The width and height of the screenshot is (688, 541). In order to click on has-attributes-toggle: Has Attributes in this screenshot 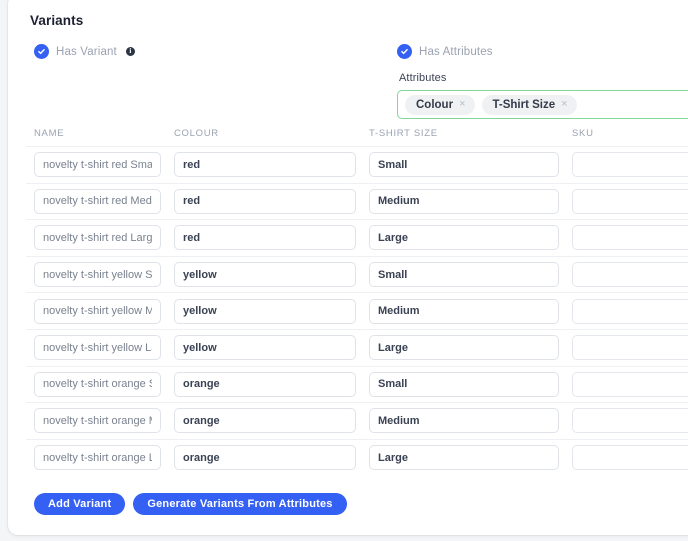, I will do `click(542, 51)`.